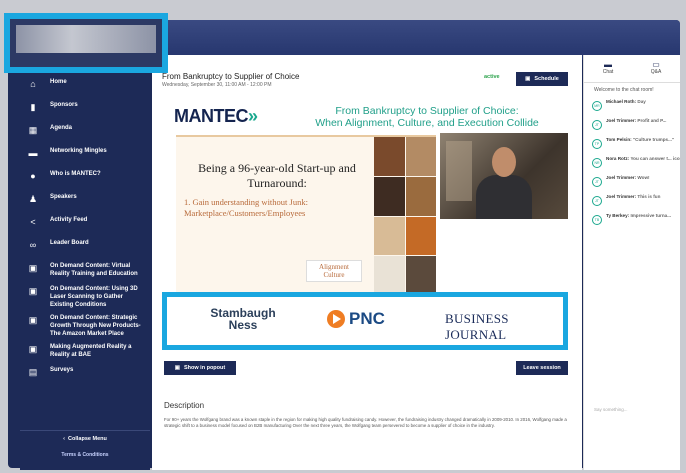 This screenshot has height=473, width=686. What do you see at coordinates (33, 222) in the screenshot?
I see `share-icon: <` at bounding box center [33, 222].